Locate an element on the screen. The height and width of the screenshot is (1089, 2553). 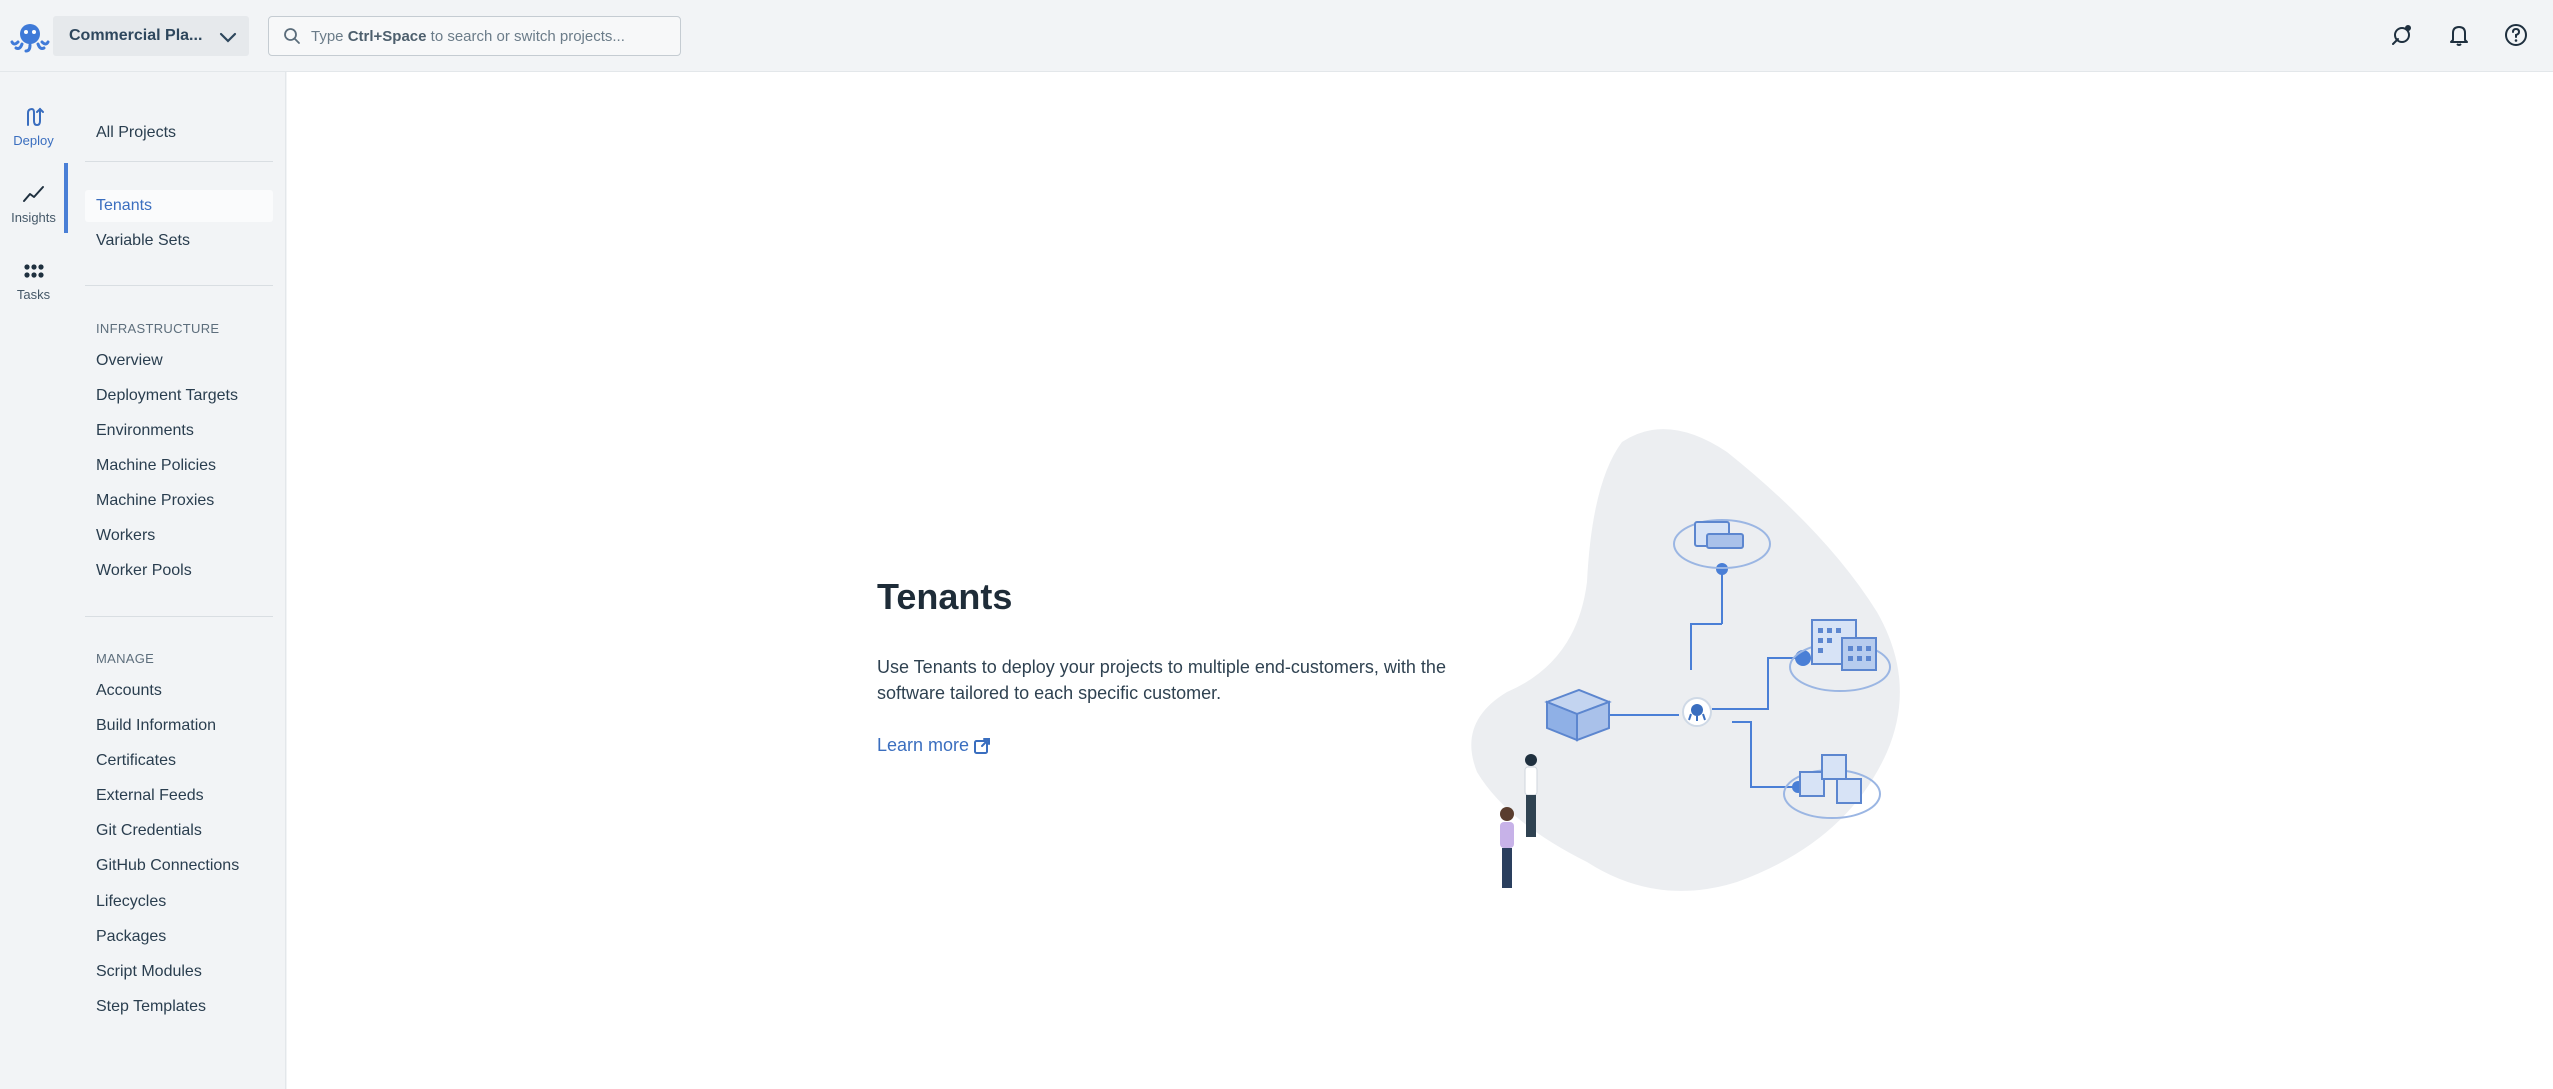
search-icon is located at coordinates (292, 36).